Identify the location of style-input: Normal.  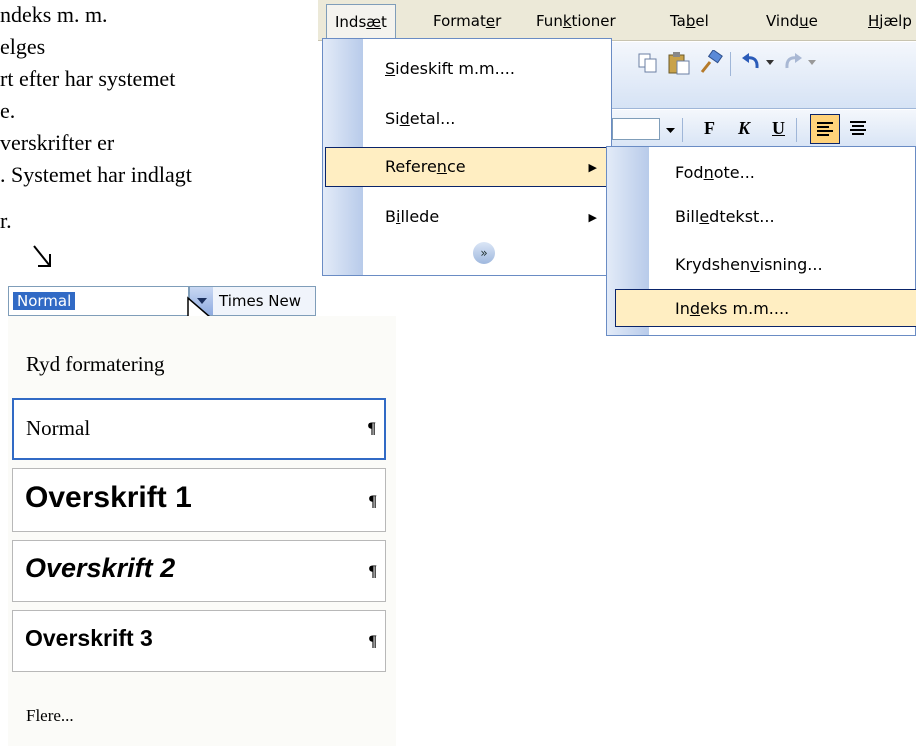
(99, 301).